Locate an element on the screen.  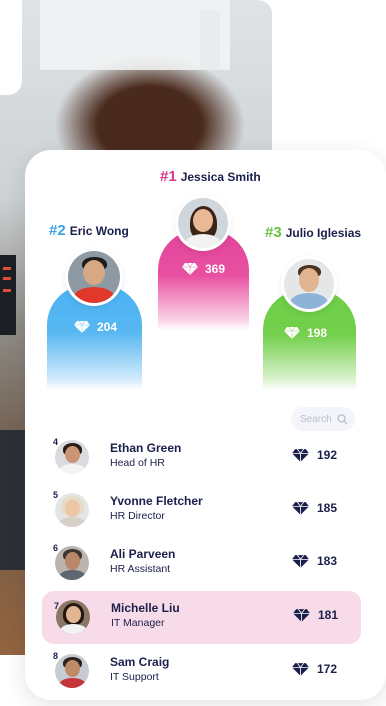
search-input: Search is located at coordinates (323, 419).